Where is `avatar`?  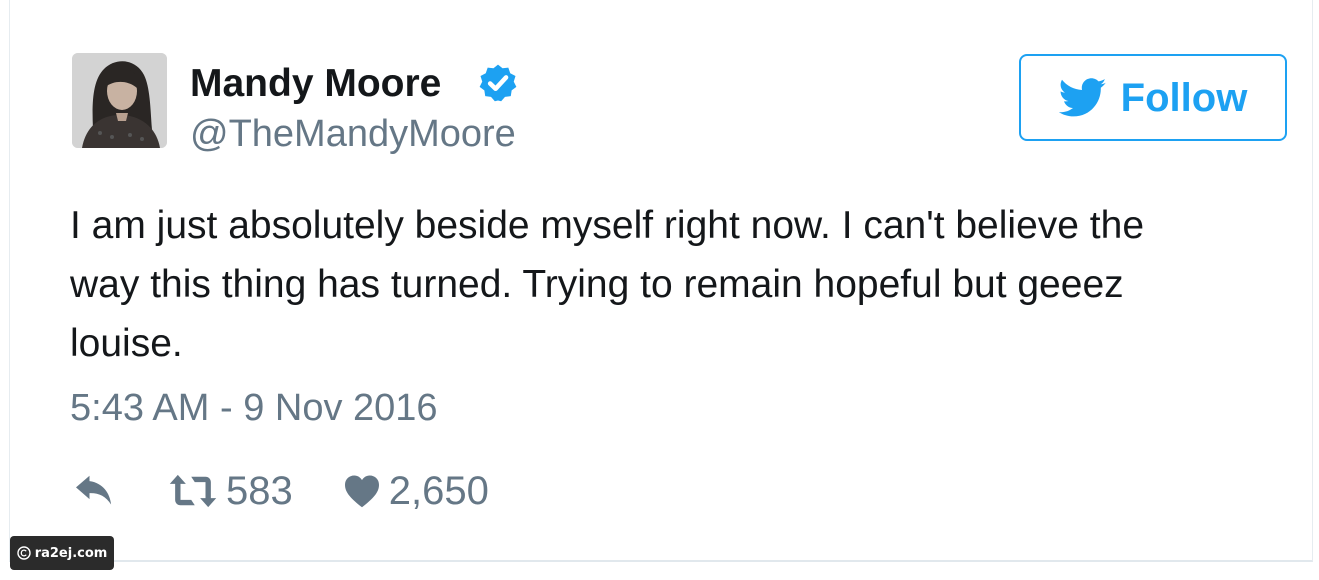 avatar is located at coordinates (119, 100).